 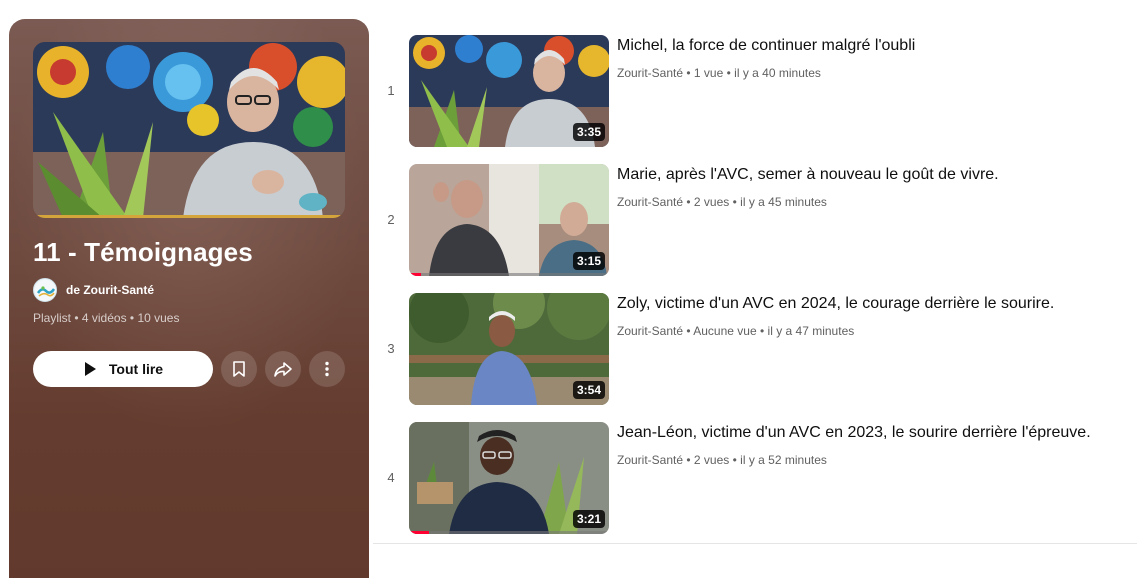 What do you see at coordinates (509, 91) in the screenshot?
I see `video-thumbnail: 3:35` at bounding box center [509, 91].